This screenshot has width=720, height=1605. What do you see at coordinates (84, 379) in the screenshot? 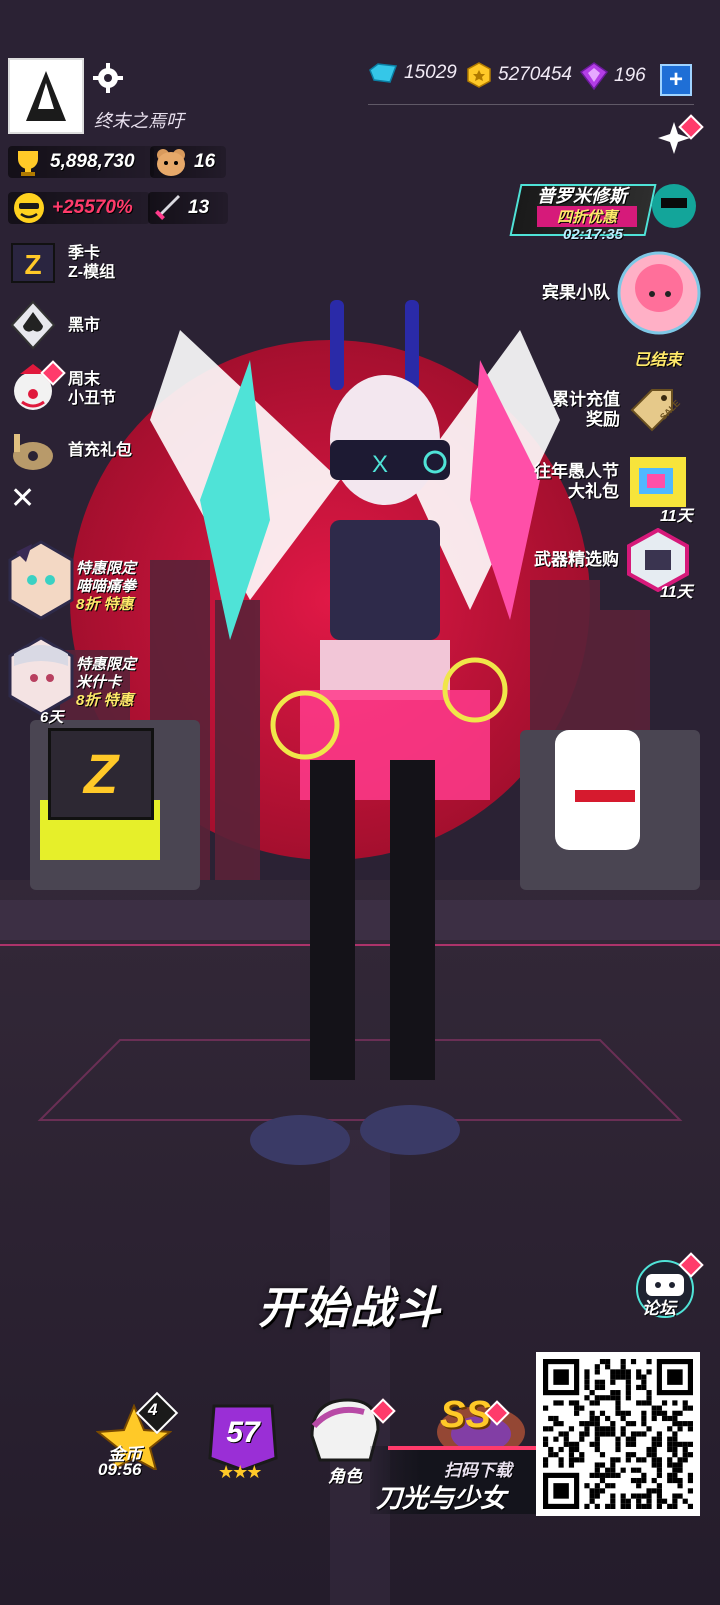
I see `clown-festival-line1: 周末` at bounding box center [84, 379].